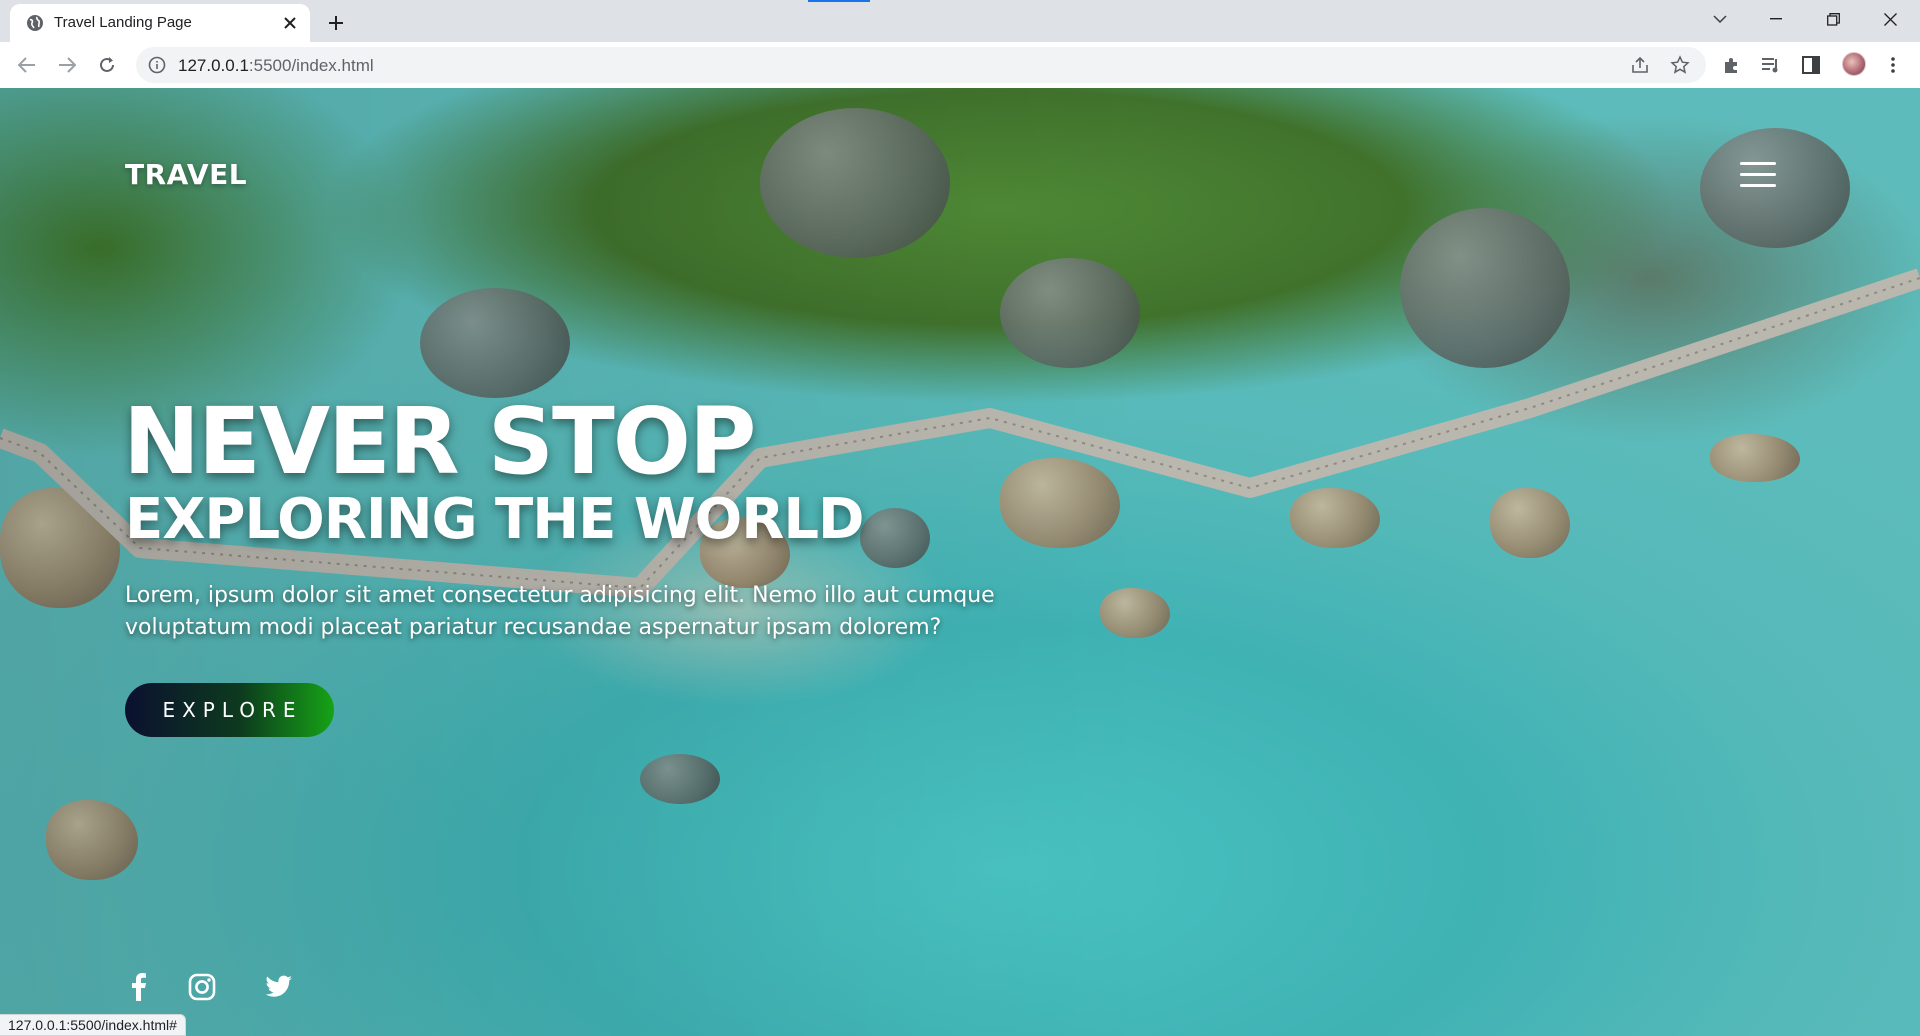 The width and height of the screenshot is (1920, 1036). I want to click on reload-button, so click(107, 65).